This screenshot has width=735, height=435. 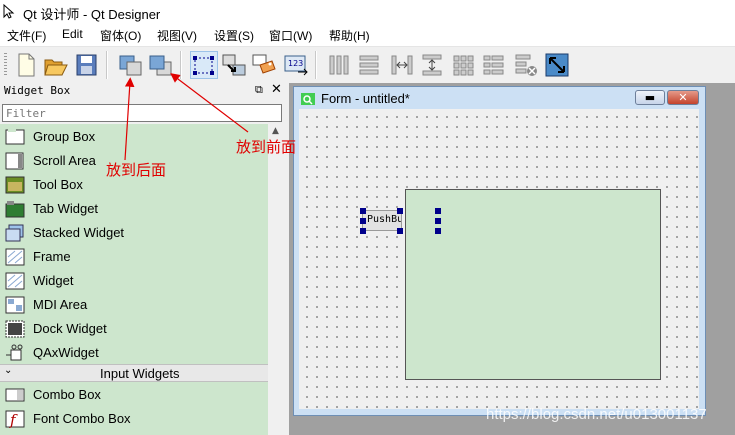 I want to click on close-icon: ✕, so click(x=276, y=89).